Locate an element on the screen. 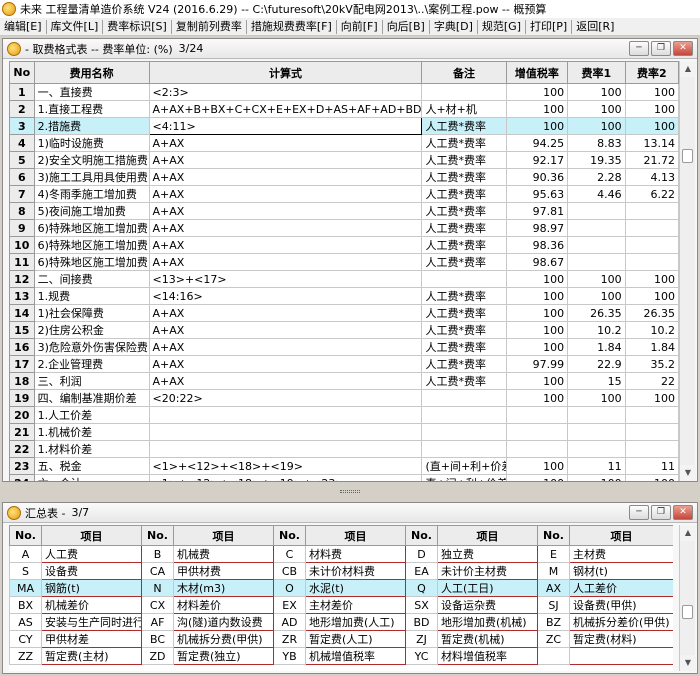  rate2-cell: 26.35 is located at coordinates (651, 313).